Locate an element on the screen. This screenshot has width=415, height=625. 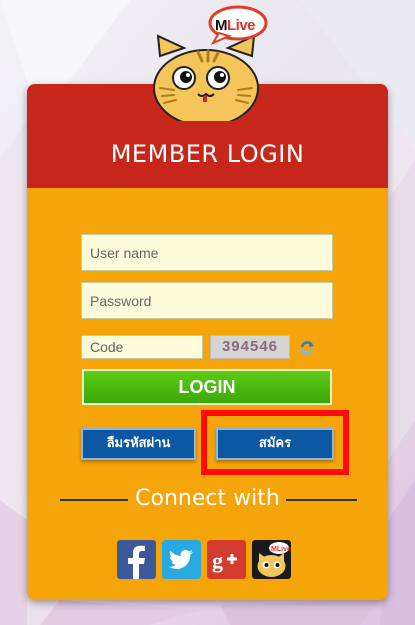
login-button: LOGIN is located at coordinates (207, 387).